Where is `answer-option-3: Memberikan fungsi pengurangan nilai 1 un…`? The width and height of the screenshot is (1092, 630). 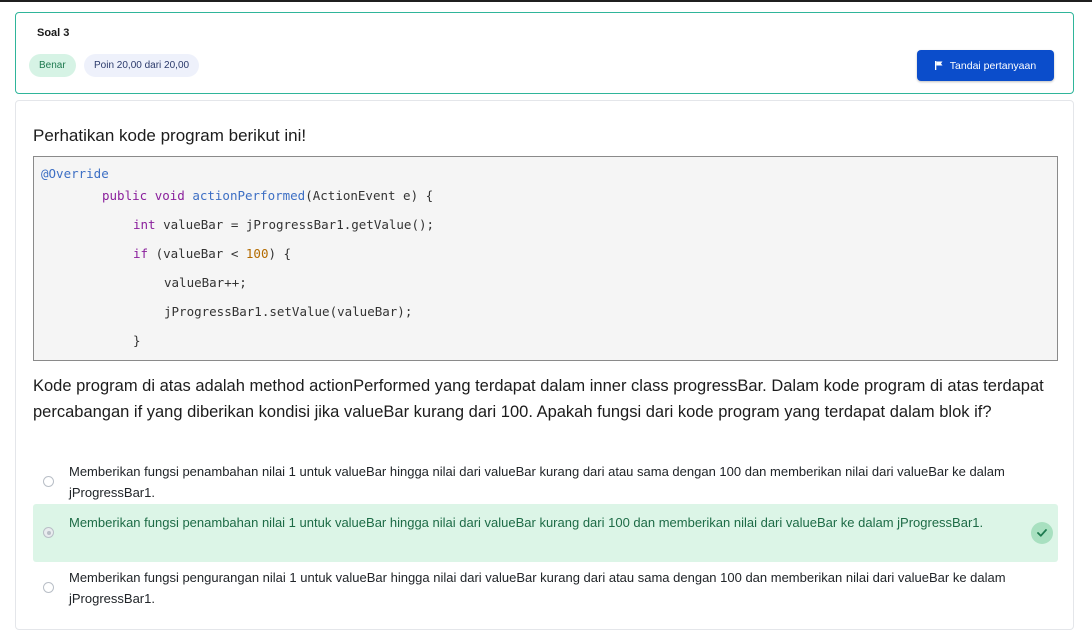
answer-option-3: Memberikan fungsi pengurangan nilai 1 un… is located at coordinates (545, 588).